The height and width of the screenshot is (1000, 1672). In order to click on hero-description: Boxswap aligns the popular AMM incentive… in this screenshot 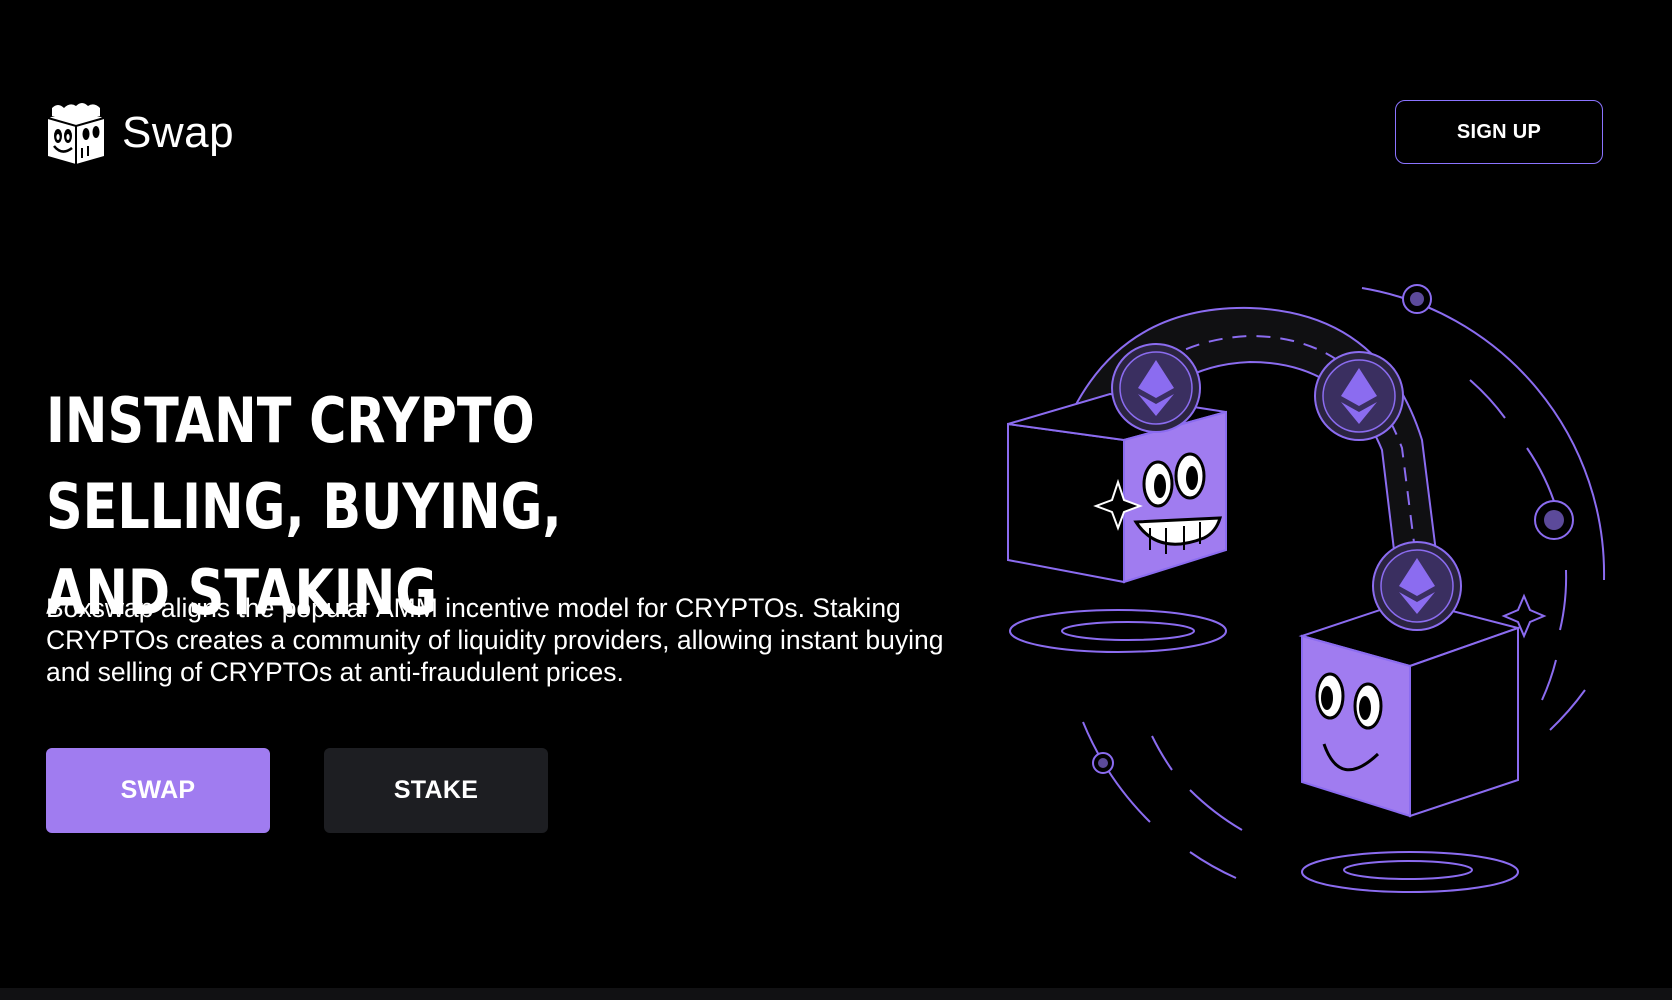, I will do `click(495, 640)`.